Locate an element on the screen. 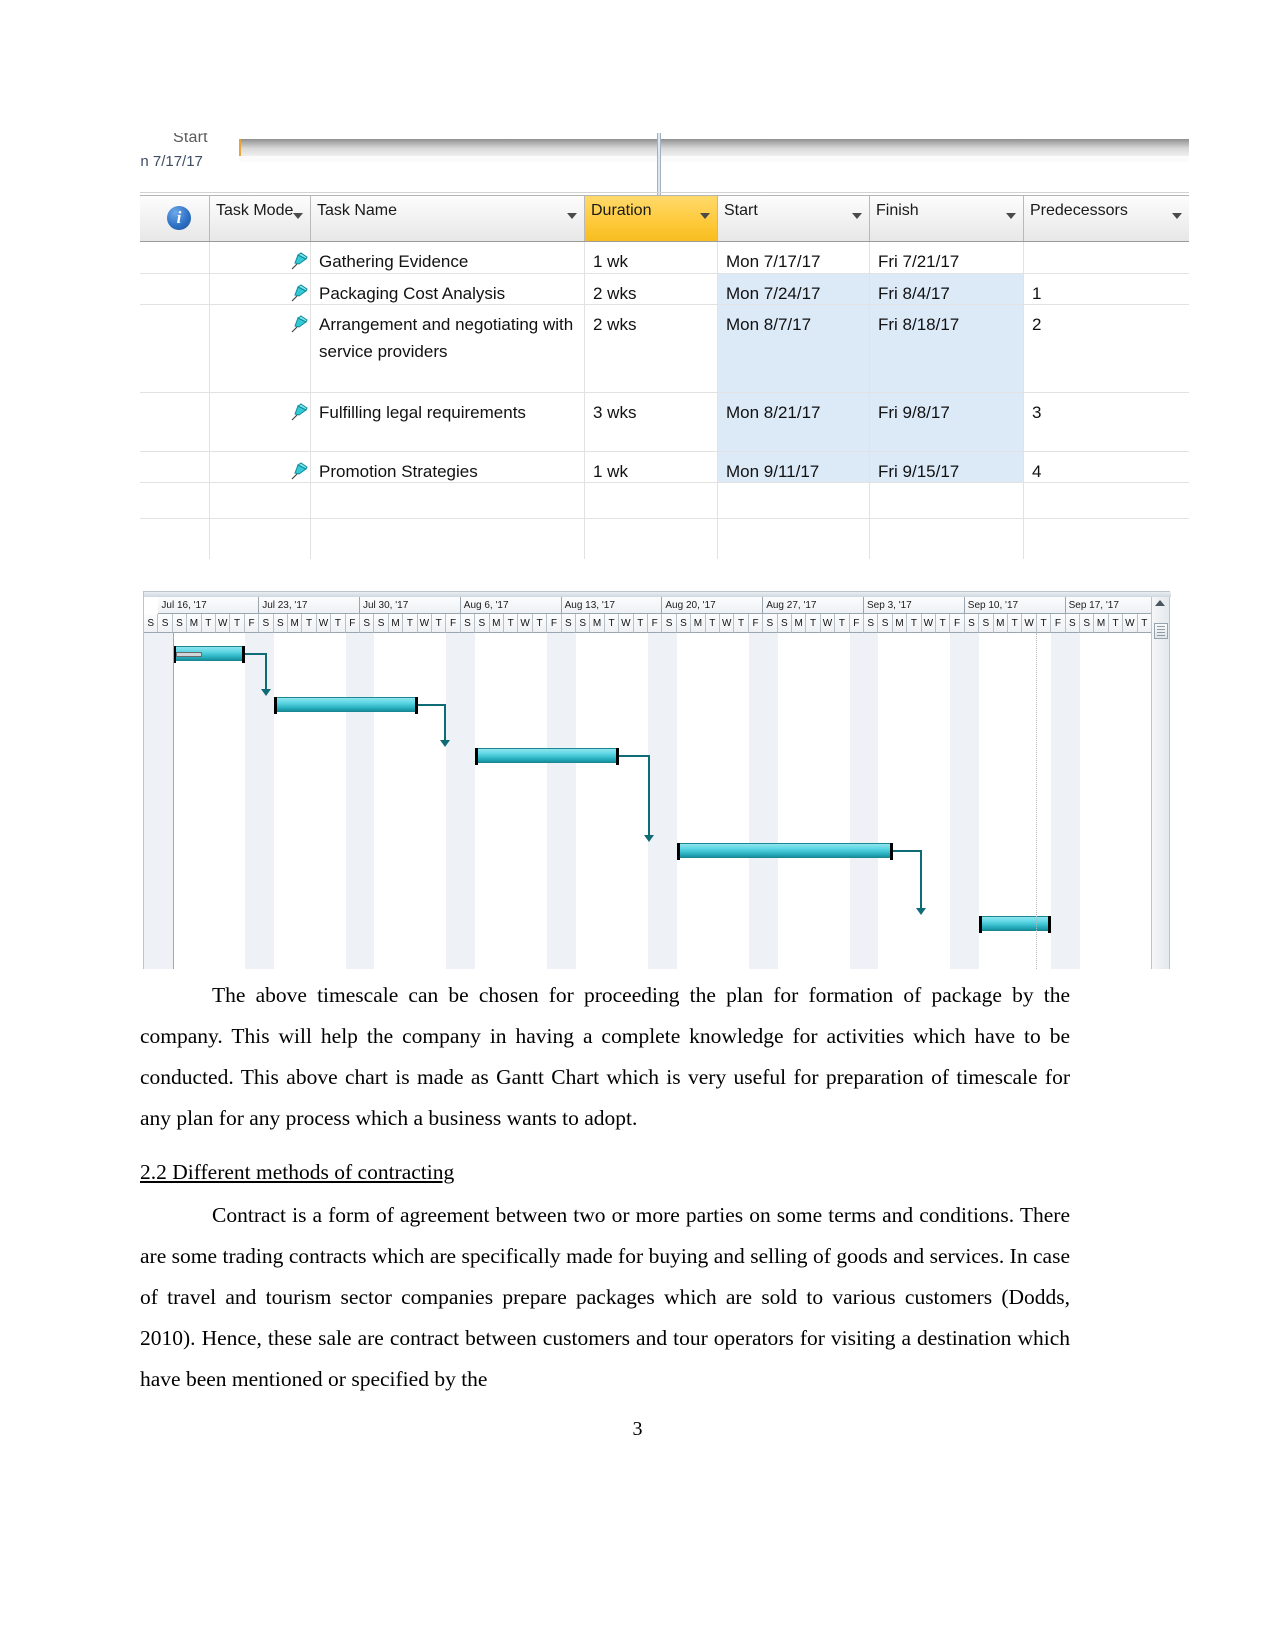  cell-task-name: Promotion Strategies is located at coordinates (448, 467).